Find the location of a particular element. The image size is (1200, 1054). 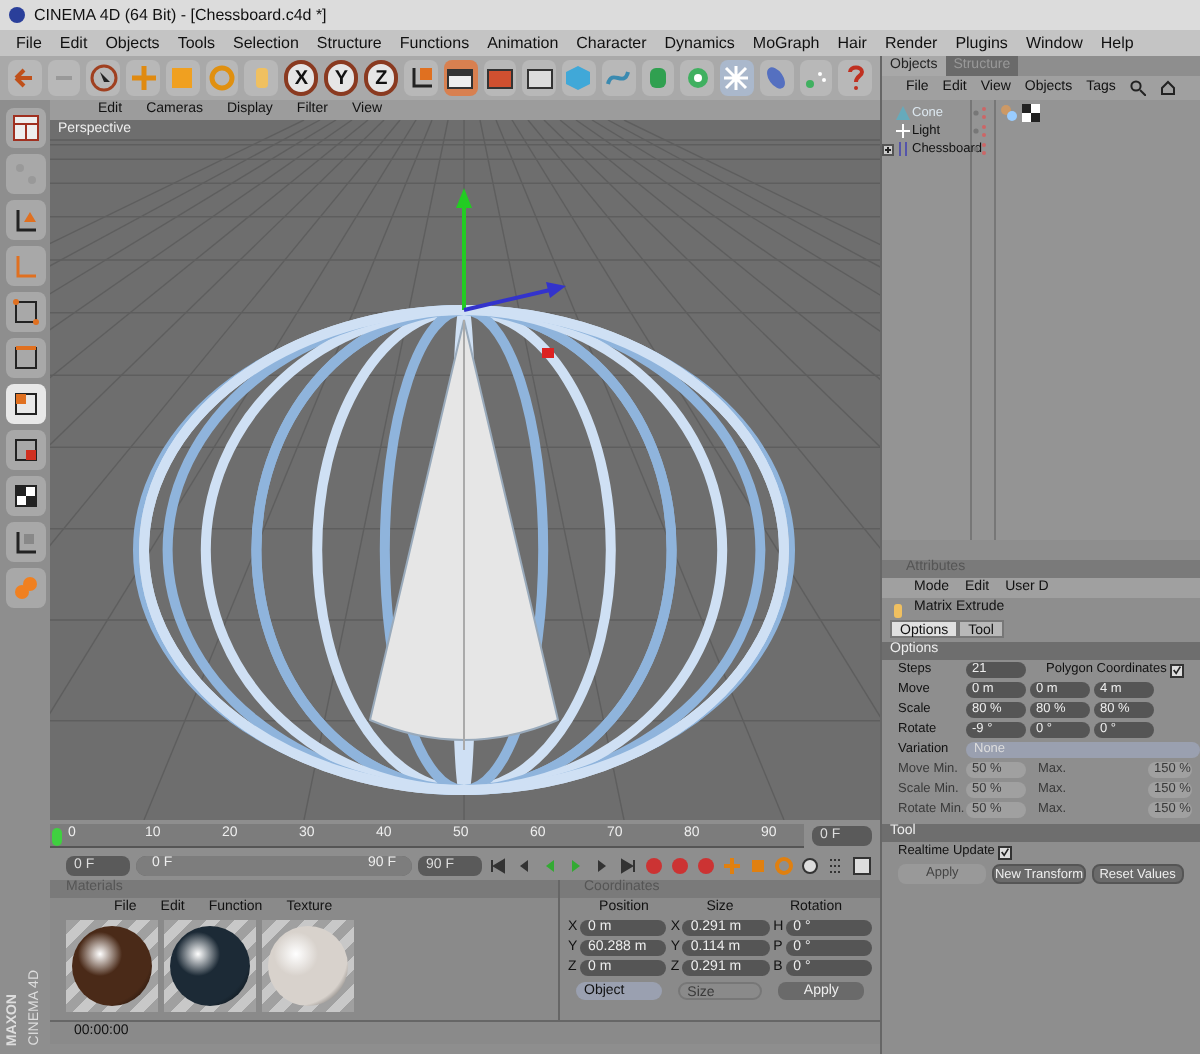

menu-item: Animation is located at coordinates (523, 43).